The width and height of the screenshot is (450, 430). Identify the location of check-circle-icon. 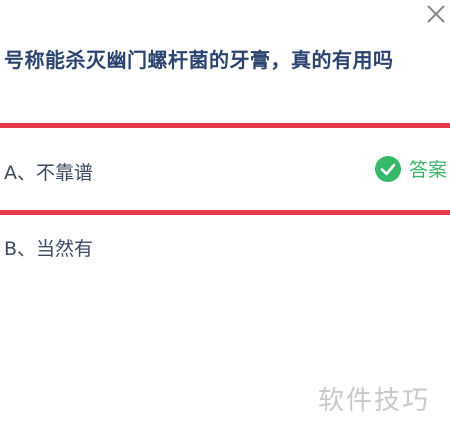
(387, 168).